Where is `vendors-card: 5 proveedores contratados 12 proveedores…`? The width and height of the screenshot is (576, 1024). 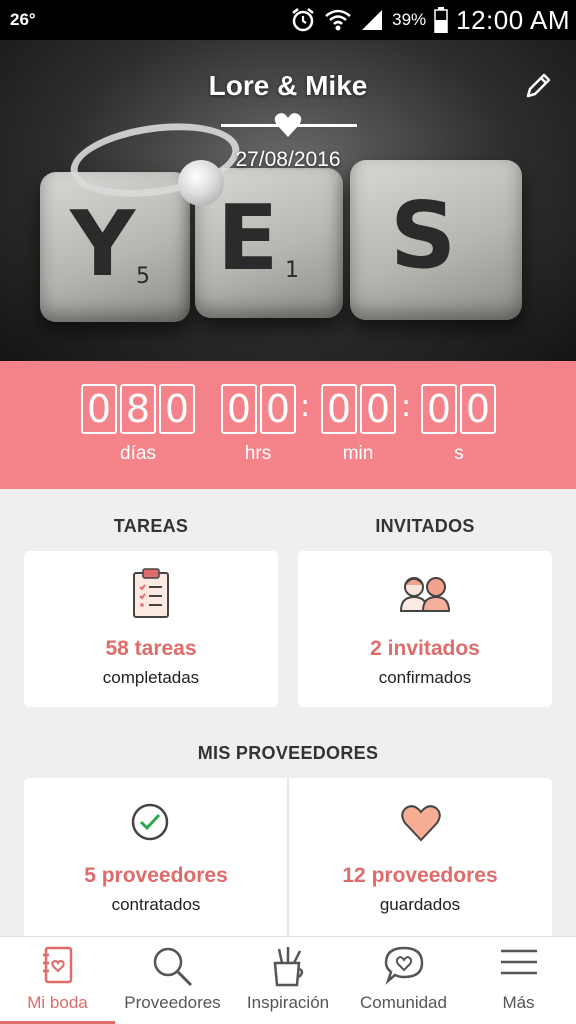 vendors-card: 5 proveedores contratados 12 proveedores… is located at coordinates (288, 858).